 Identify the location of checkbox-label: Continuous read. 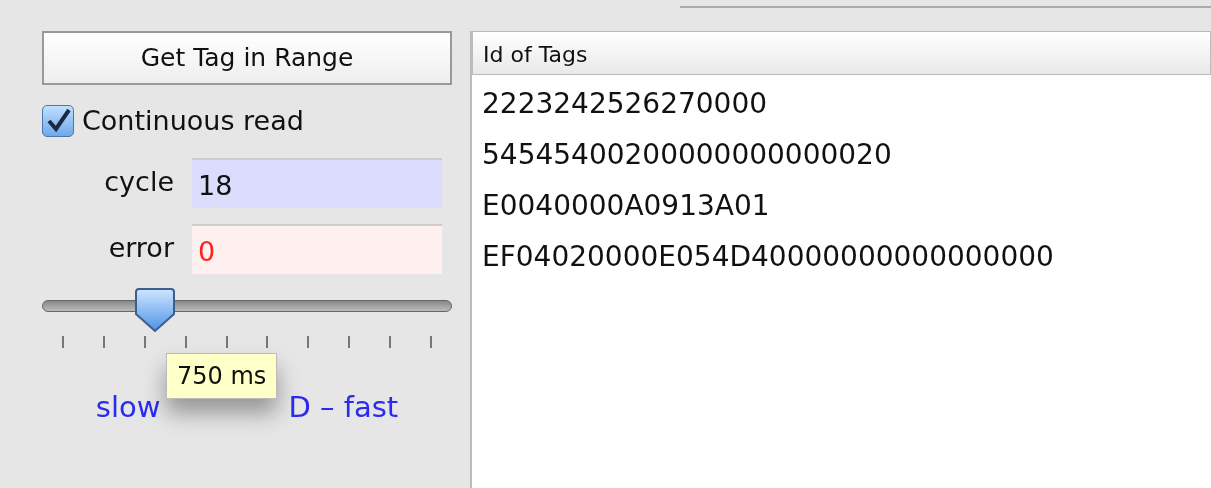
(193, 121).